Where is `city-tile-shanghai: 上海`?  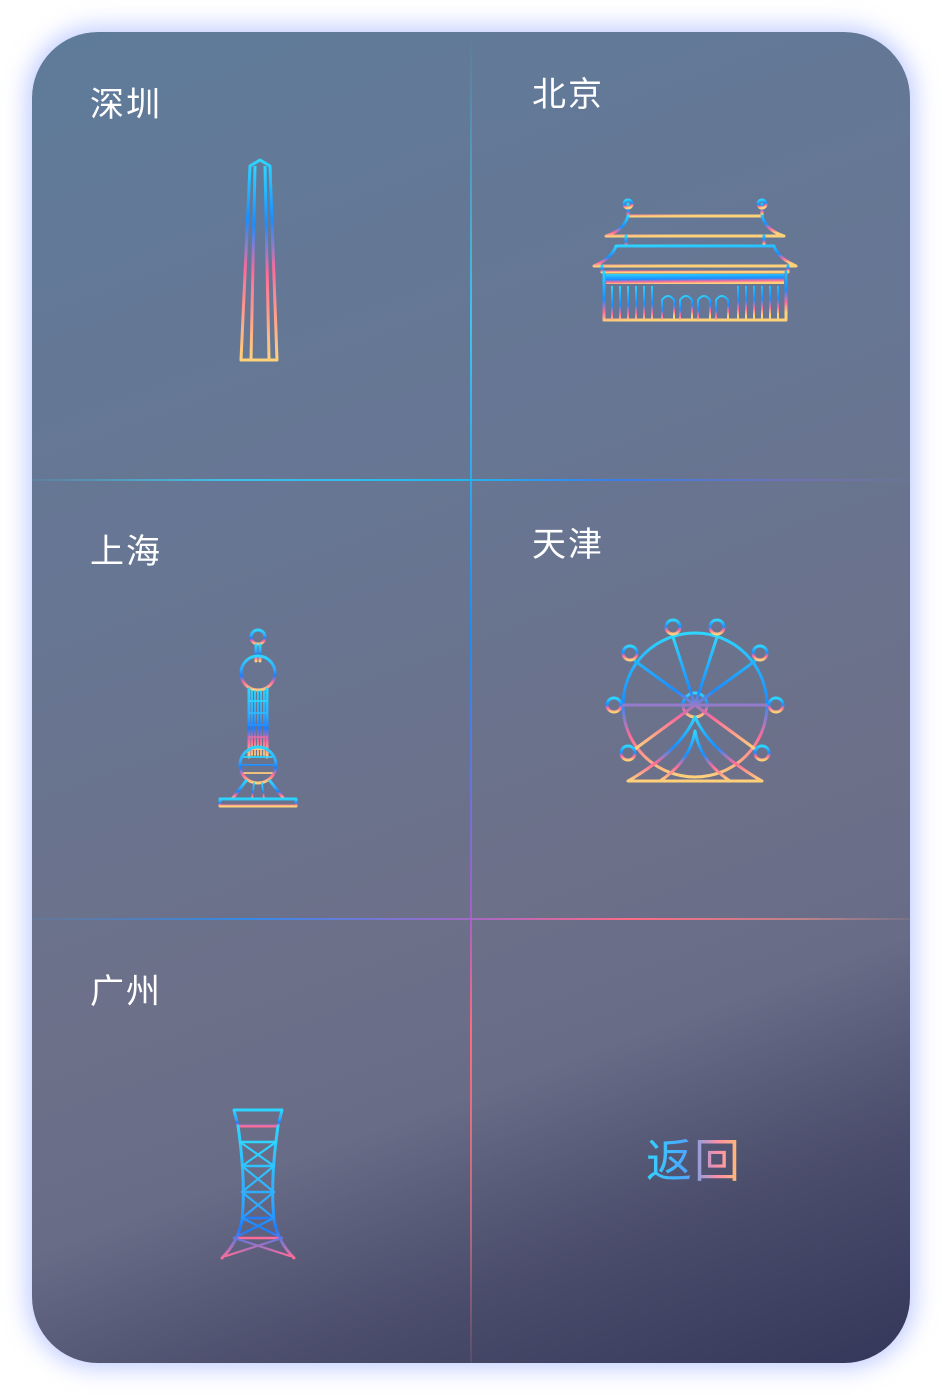 city-tile-shanghai: 上海 is located at coordinates (251, 703).